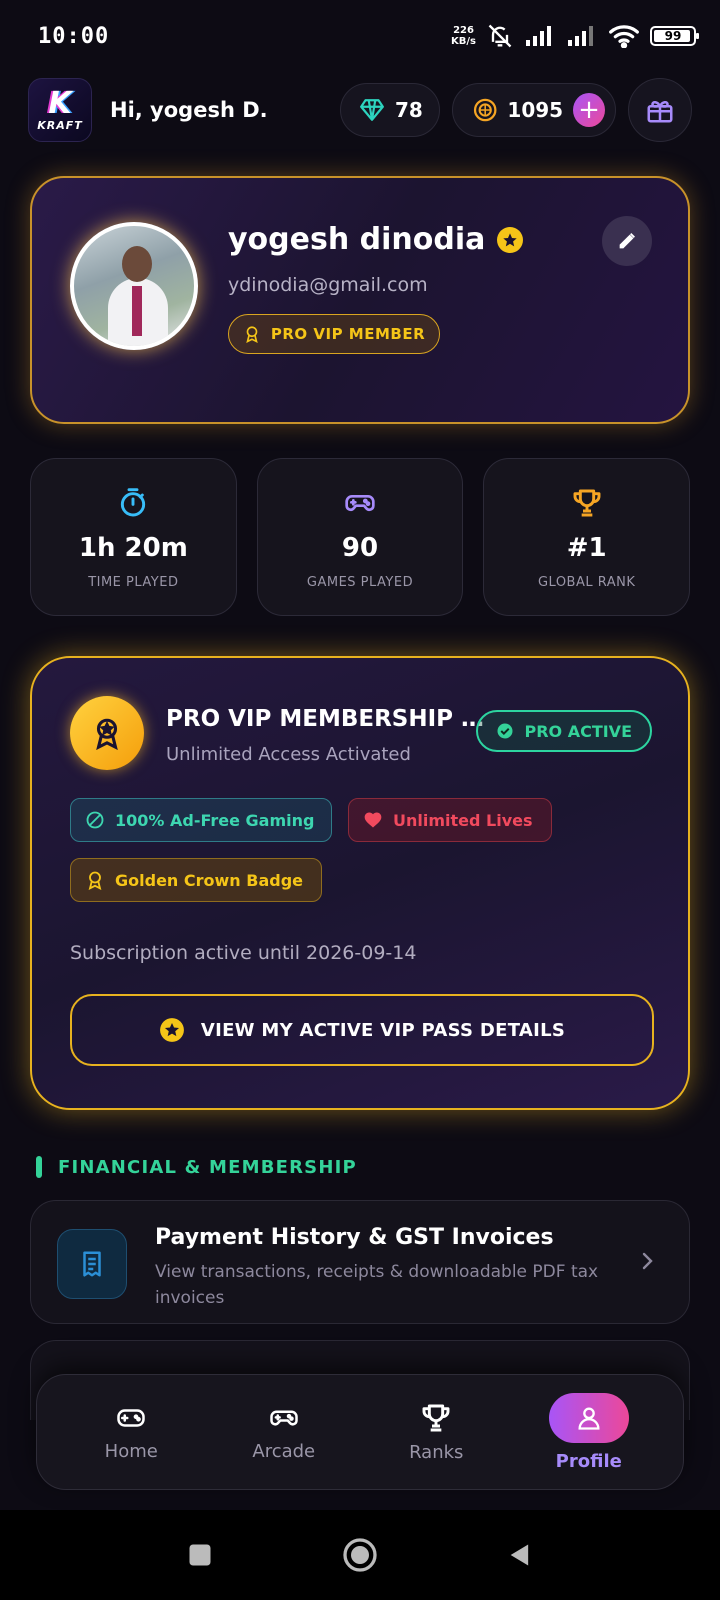  I want to click on home-icon, so click(360, 1555).